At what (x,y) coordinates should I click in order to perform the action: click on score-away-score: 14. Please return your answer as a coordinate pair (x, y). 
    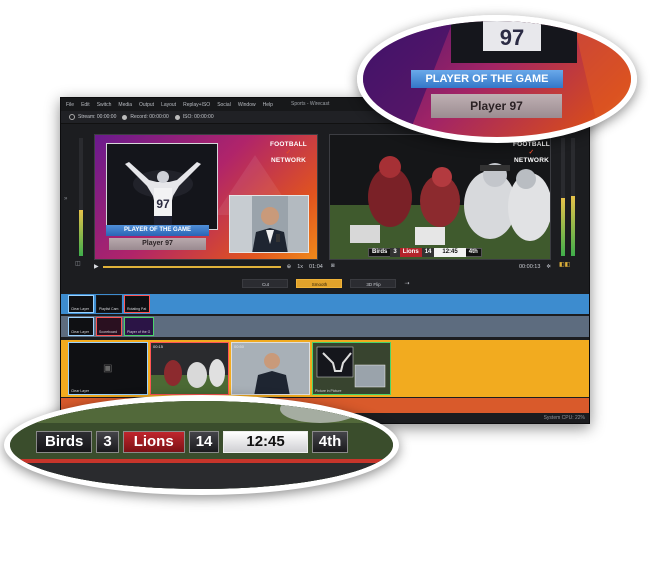
    Looking at the image, I should click on (428, 252).